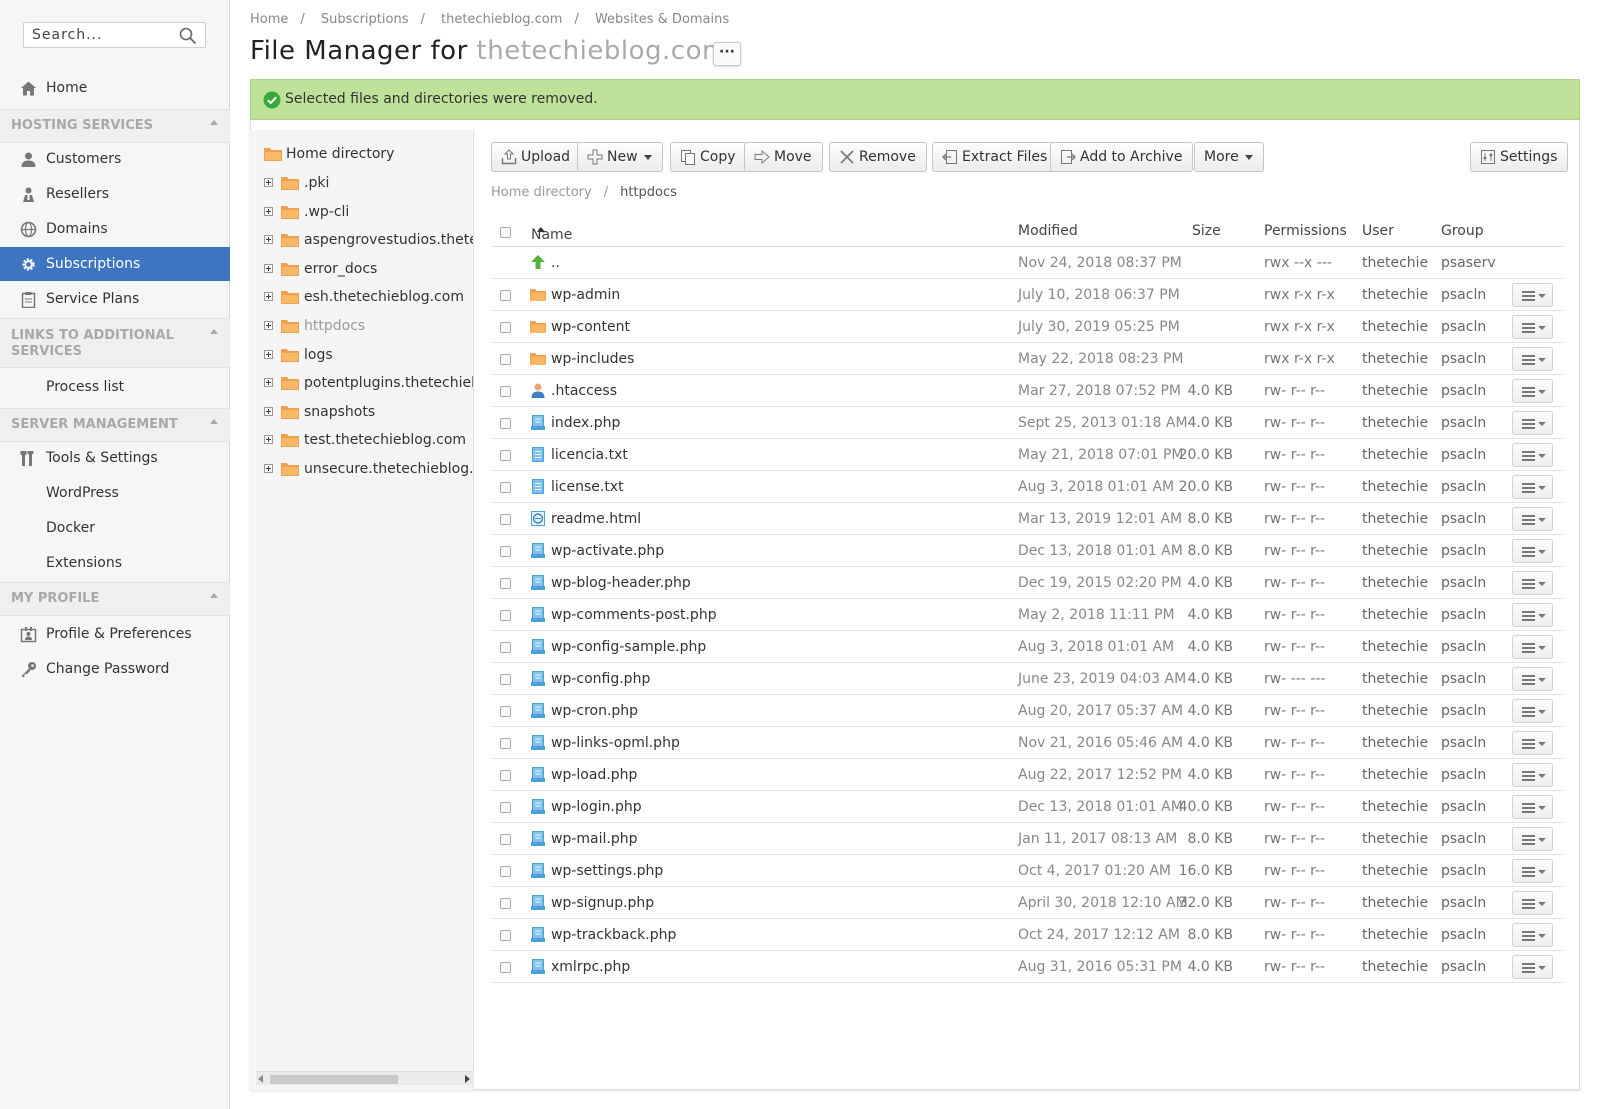 The height and width of the screenshot is (1109, 1600). Describe the element at coordinates (115, 126) in the screenshot. I see `section-hosting-services: HOSTING SERVICES` at that location.